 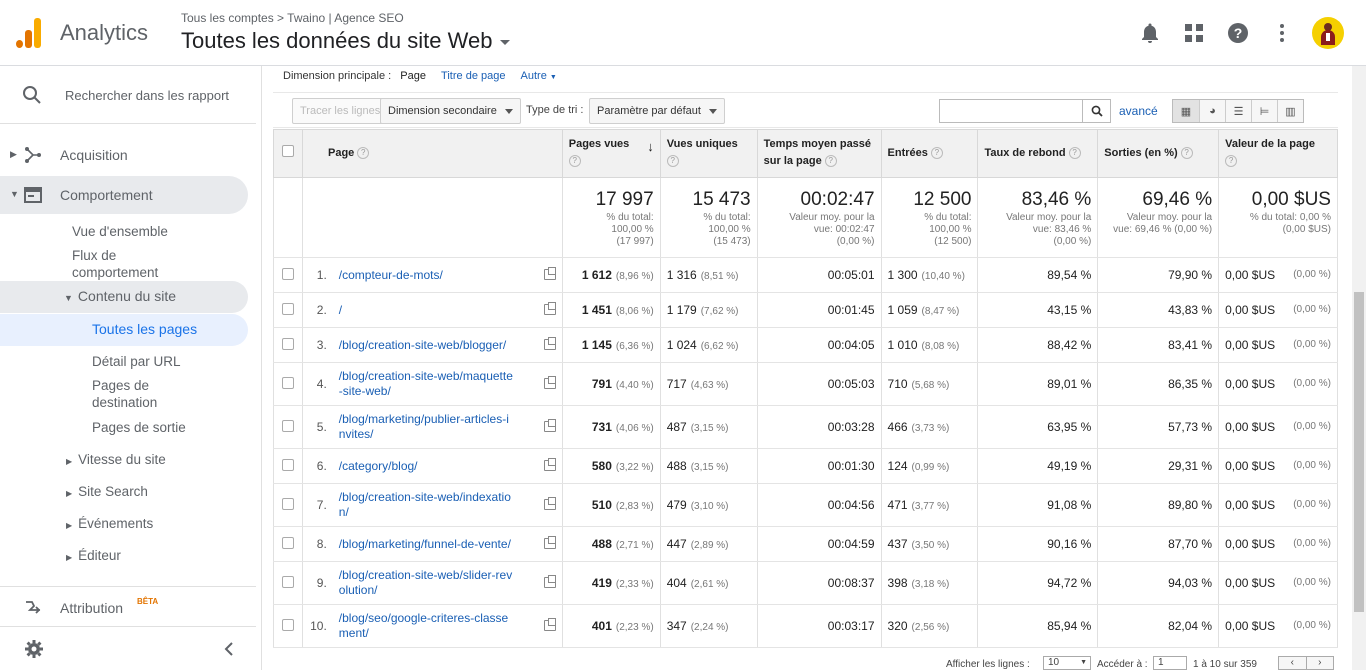 What do you see at coordinates (450, 111) in the screenshot?
I see `dimension-secondaire-dropdown: Dimension secondaire` at bounding box center [450, 111].